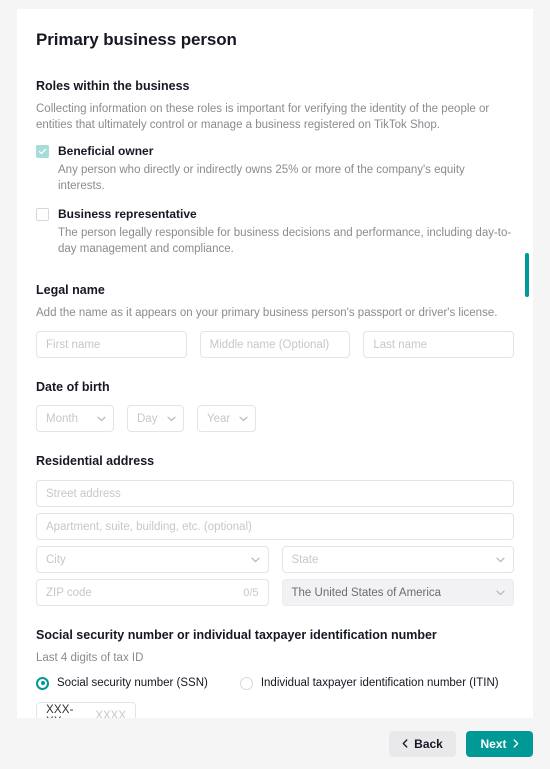 The width and height of the screenshot is (550, 769). I want to click on first-name-placeholder: First name, so click(73, 344).